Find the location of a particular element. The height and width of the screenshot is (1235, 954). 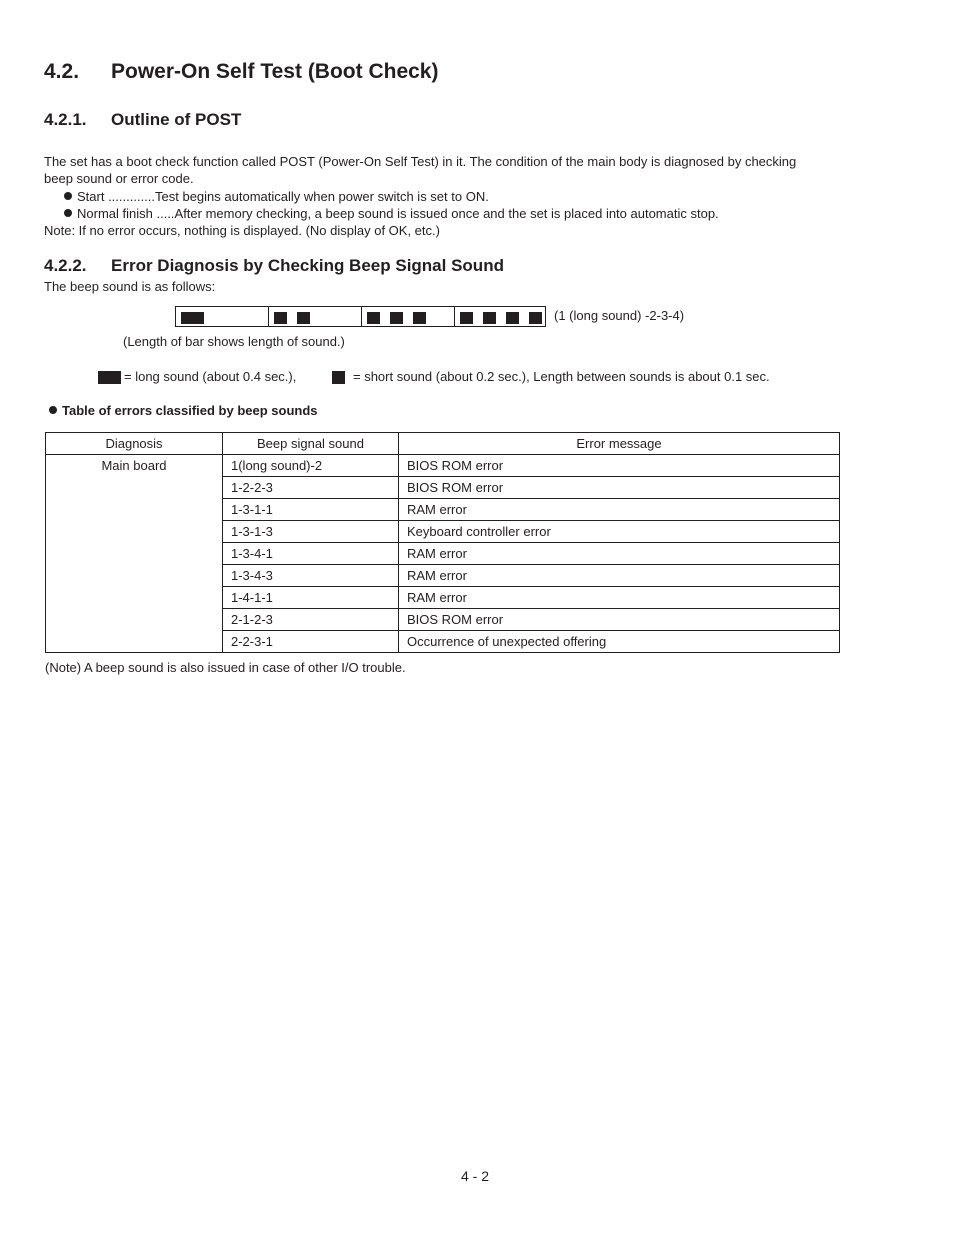

table-row: Main board 1(long sound)-2 BIOS ROM error is located at coordinates (442, 553).